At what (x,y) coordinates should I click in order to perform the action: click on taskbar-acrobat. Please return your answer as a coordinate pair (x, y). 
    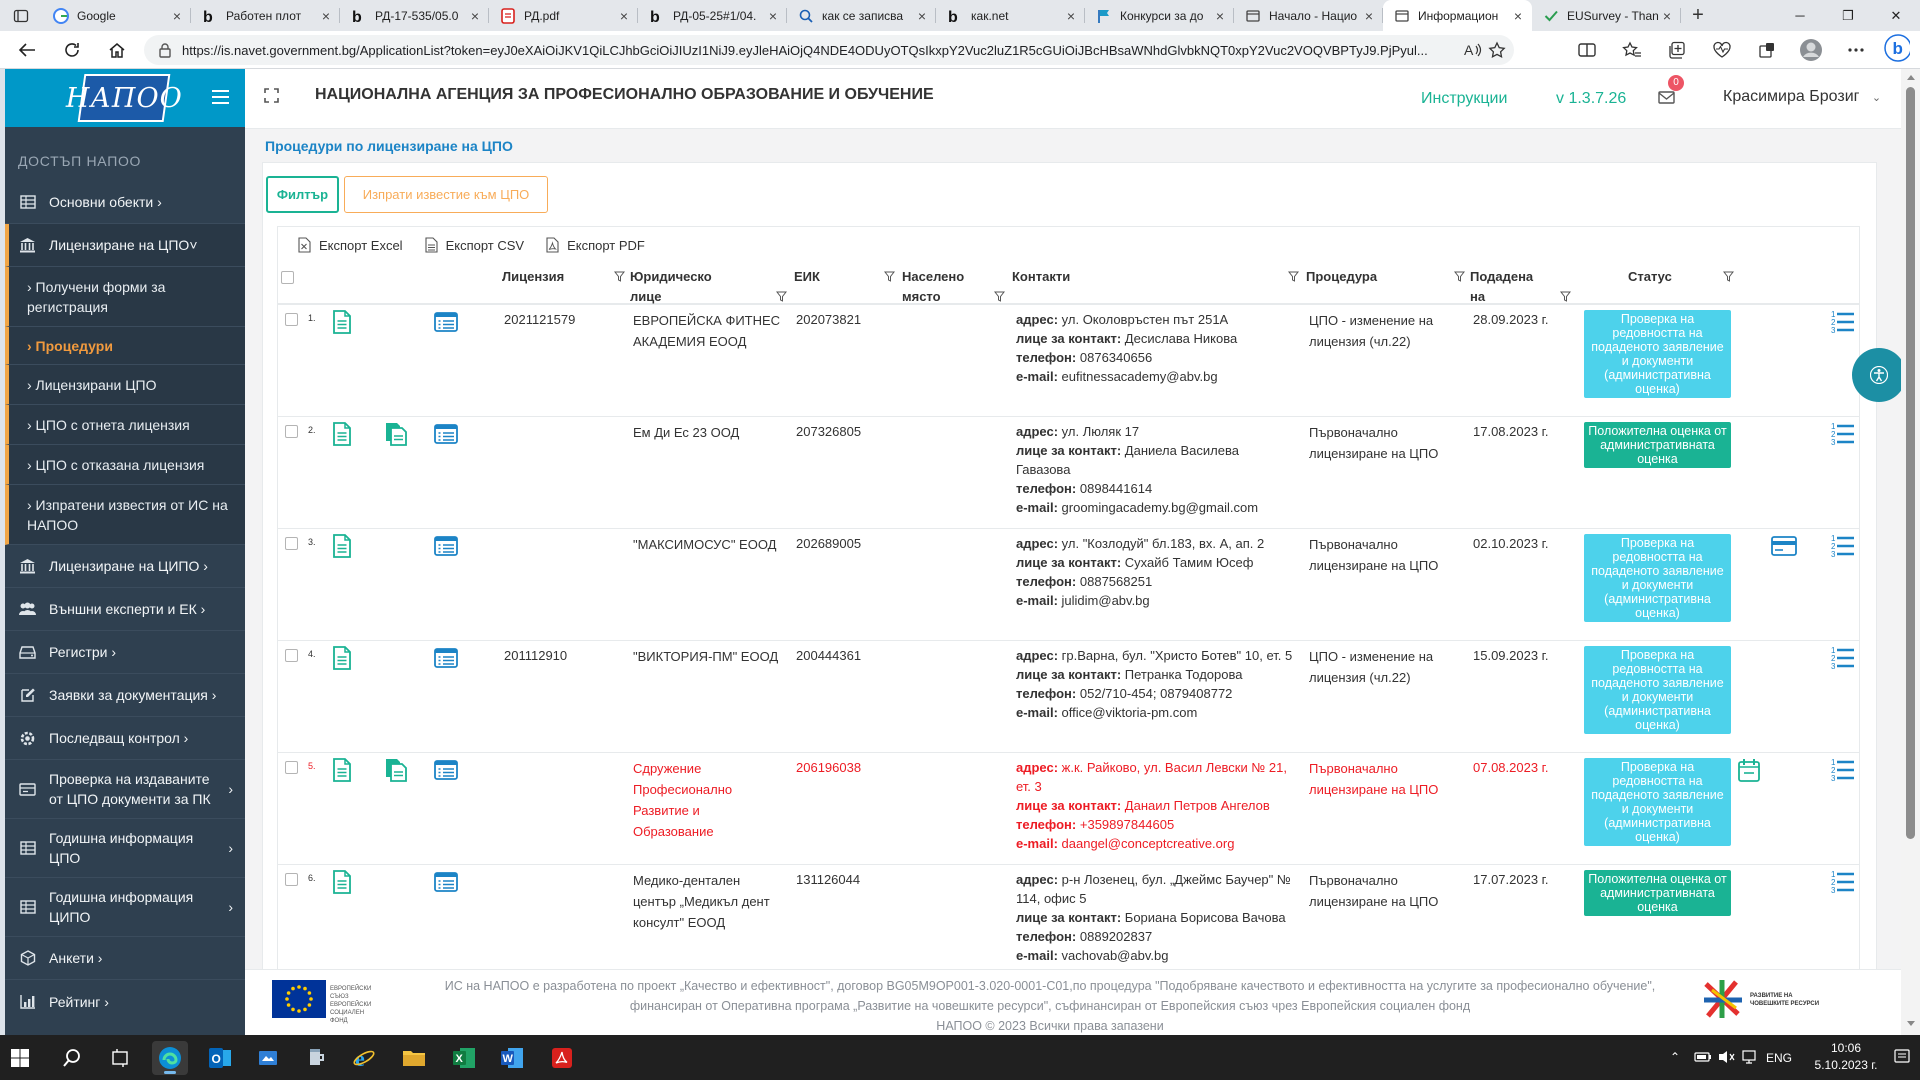
    Looking at the image, I should click on (562, 1058).